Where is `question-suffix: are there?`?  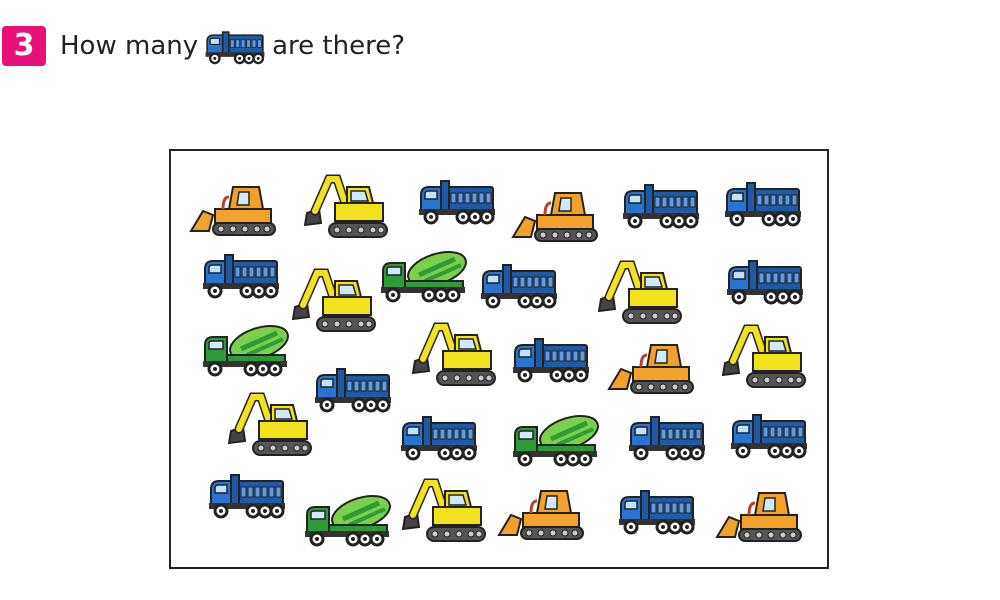 question-suffix: are there? is located at coordinates (339, 46).